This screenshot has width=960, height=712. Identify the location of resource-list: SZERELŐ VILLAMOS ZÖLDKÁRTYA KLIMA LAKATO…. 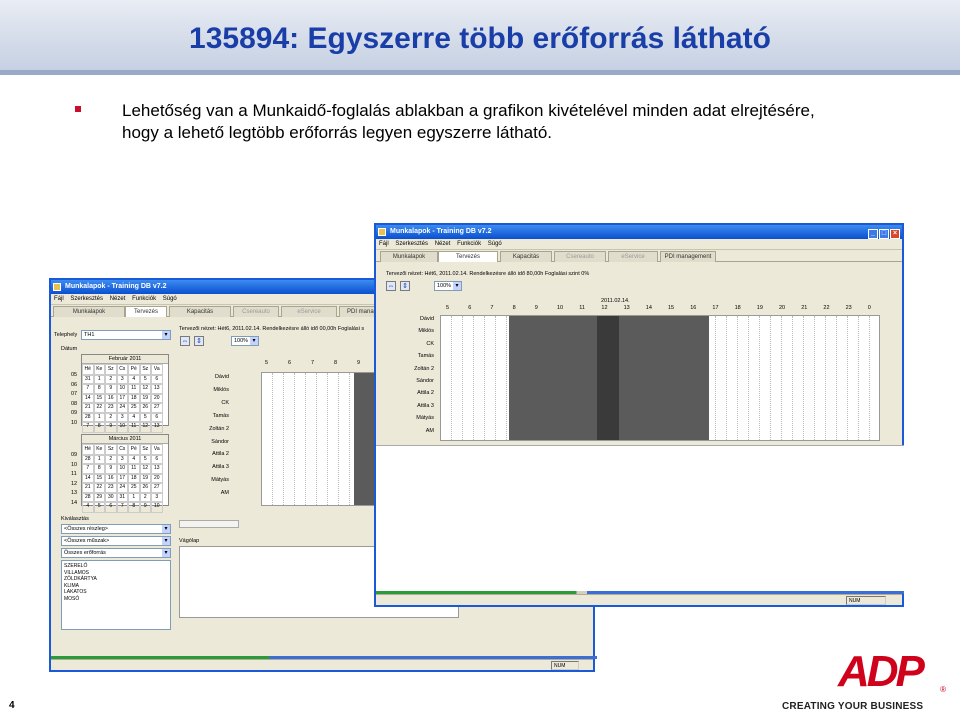
(116, 595).